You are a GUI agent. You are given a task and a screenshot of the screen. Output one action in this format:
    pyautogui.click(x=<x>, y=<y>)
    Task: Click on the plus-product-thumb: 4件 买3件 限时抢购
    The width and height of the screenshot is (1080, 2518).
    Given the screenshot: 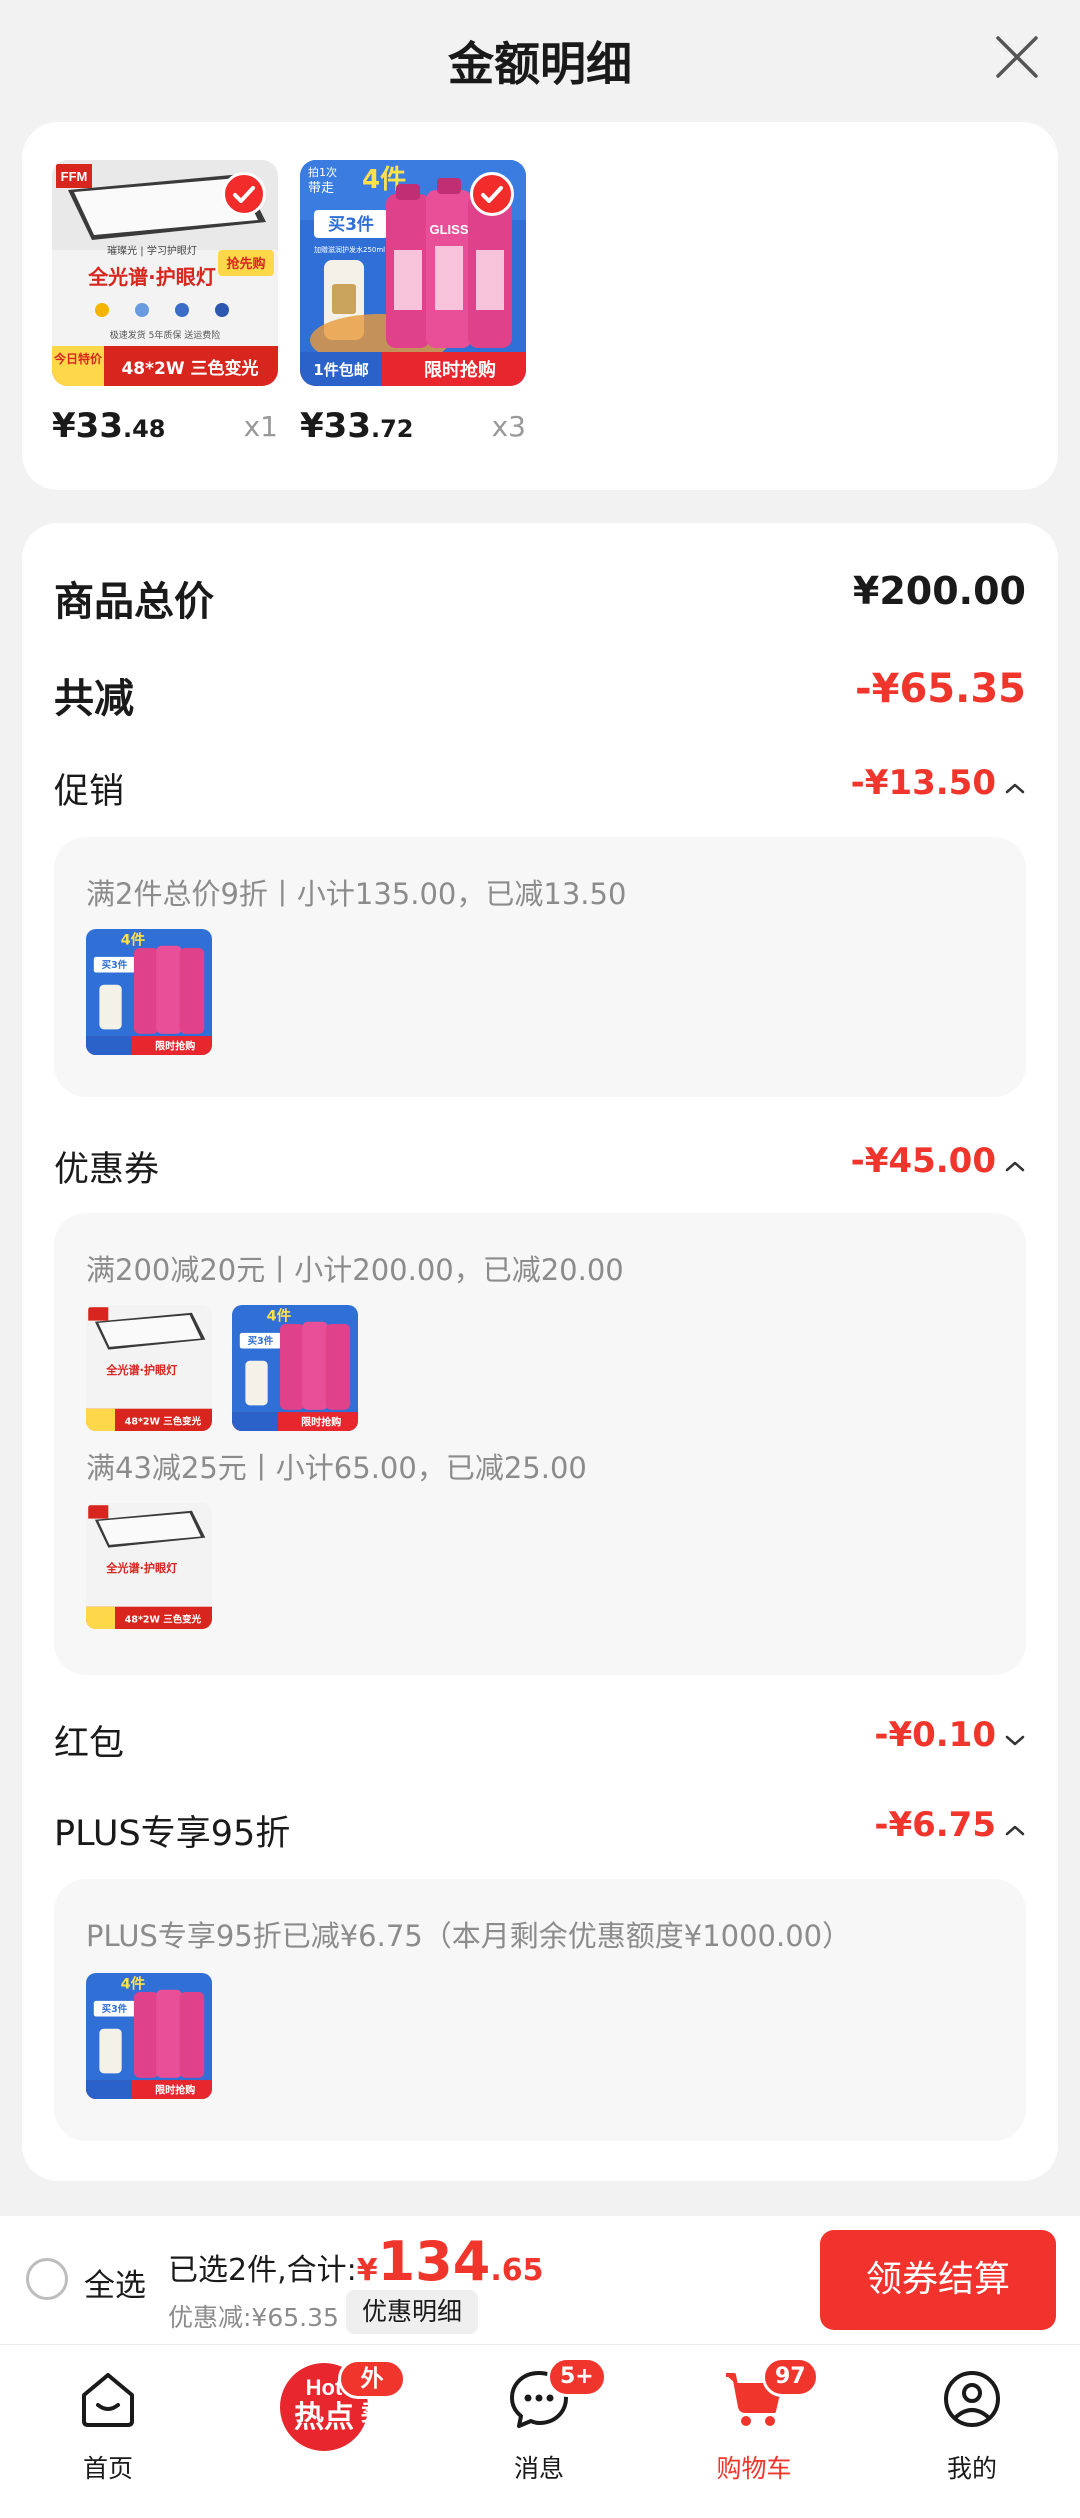 What is the action you would take?
    pyautogui.click(x=149, y=2036)
    